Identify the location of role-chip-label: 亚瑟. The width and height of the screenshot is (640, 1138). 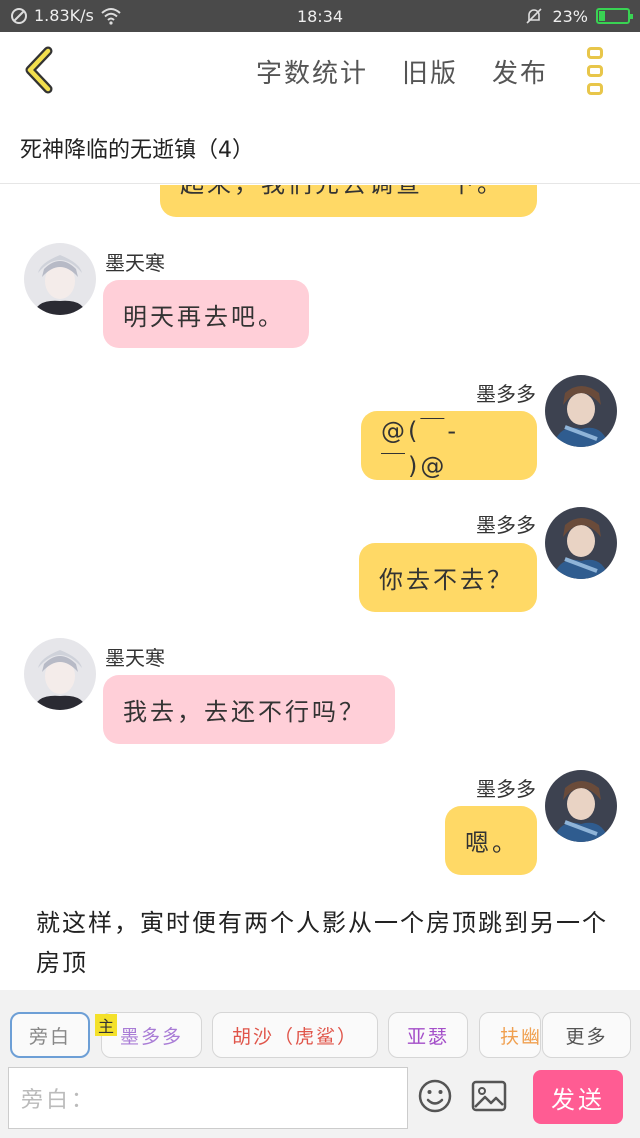
(427, 1036).